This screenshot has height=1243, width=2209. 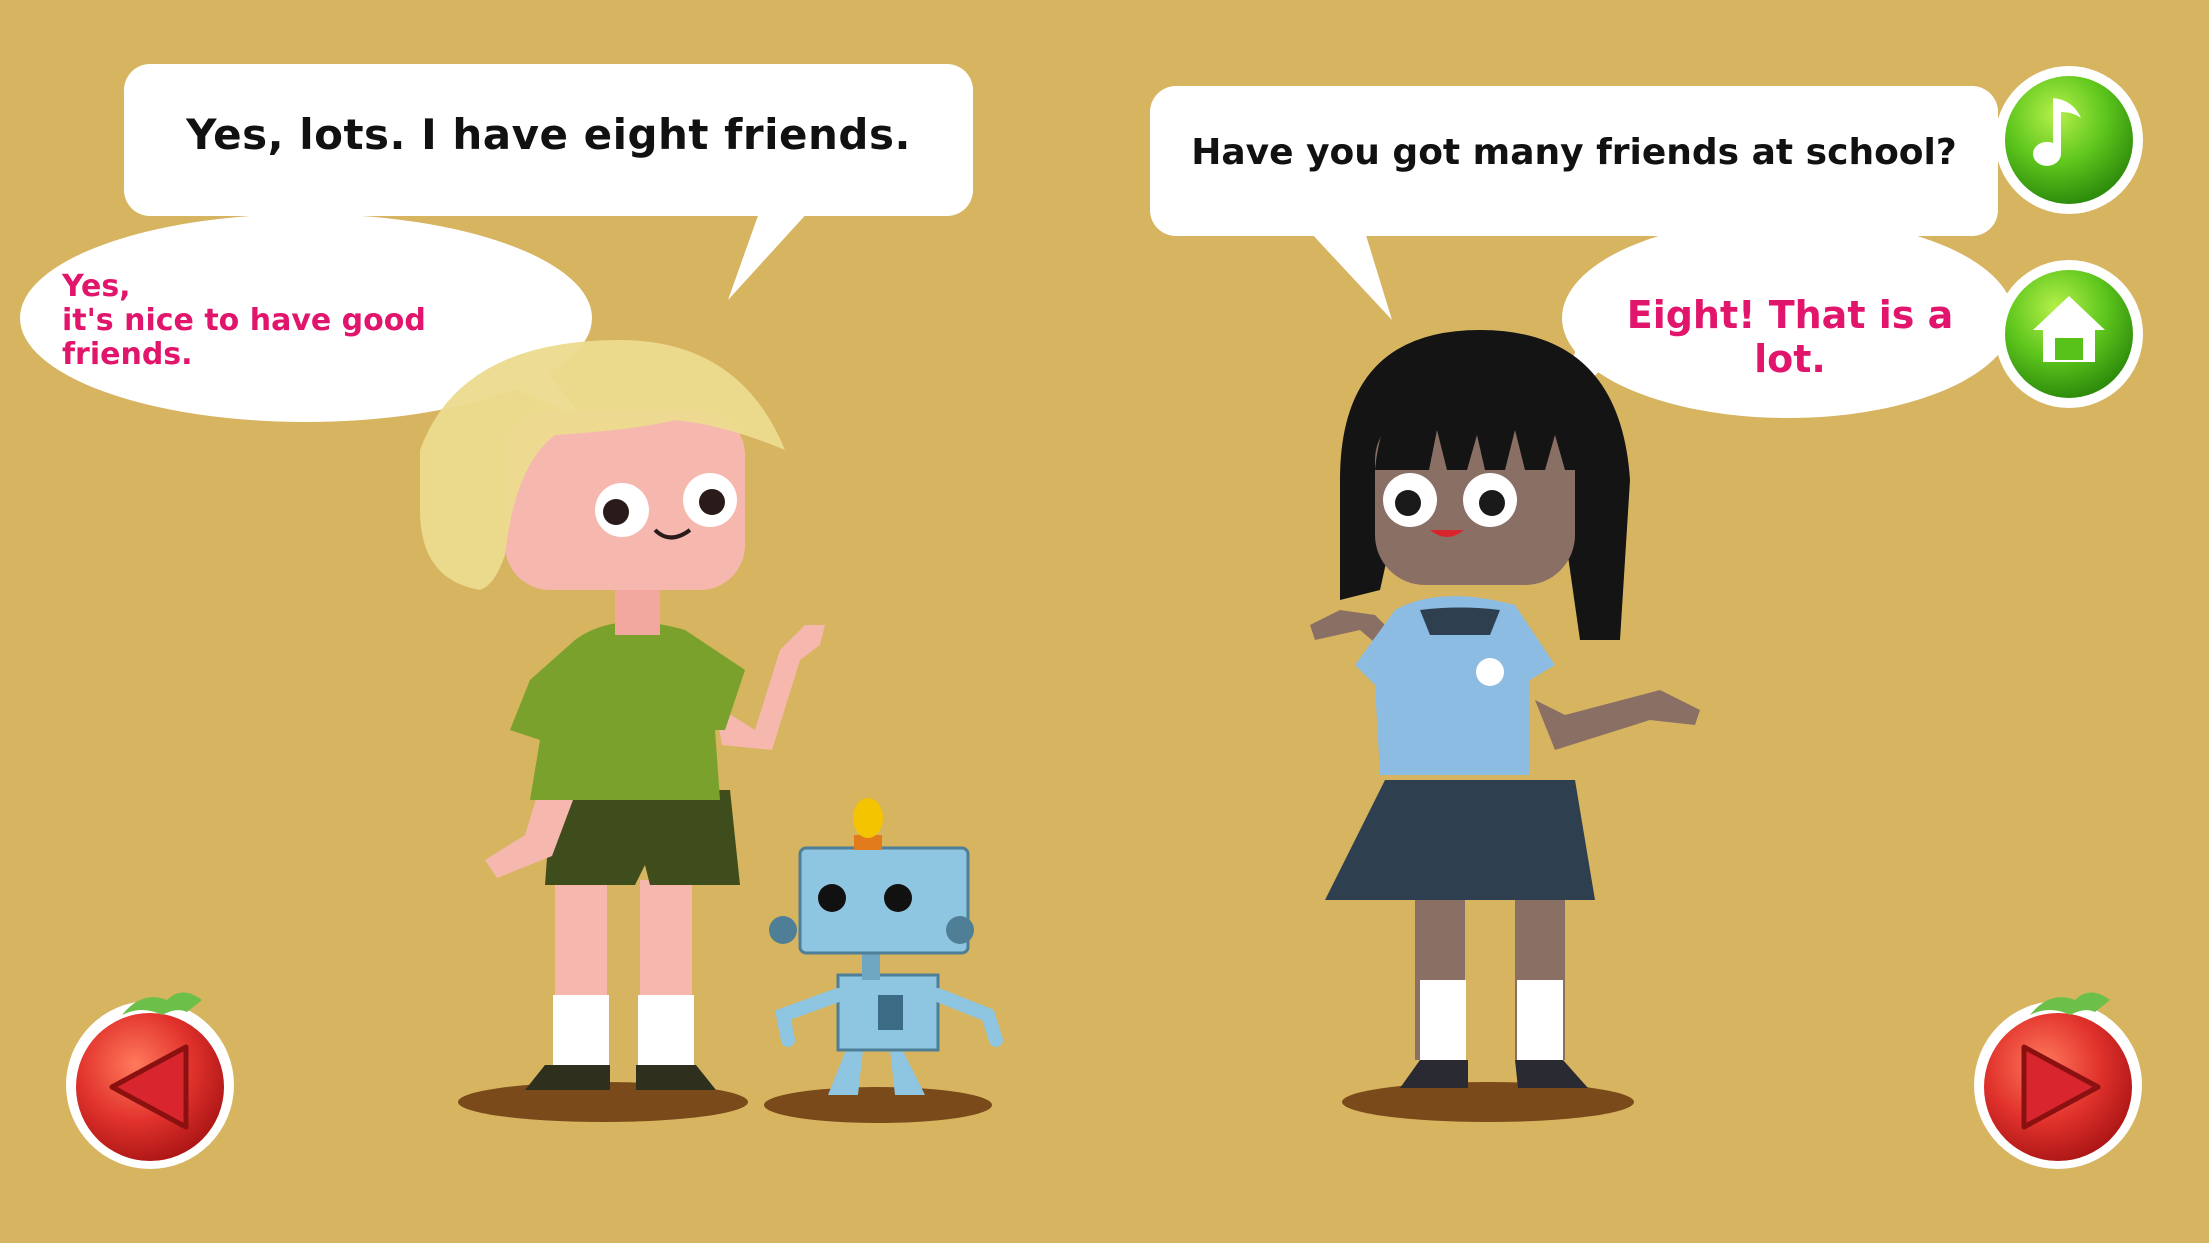 What do you see at coordinates (622, 715) in the screenshot?
I see `boy-character` at bounding box center [622, 715].